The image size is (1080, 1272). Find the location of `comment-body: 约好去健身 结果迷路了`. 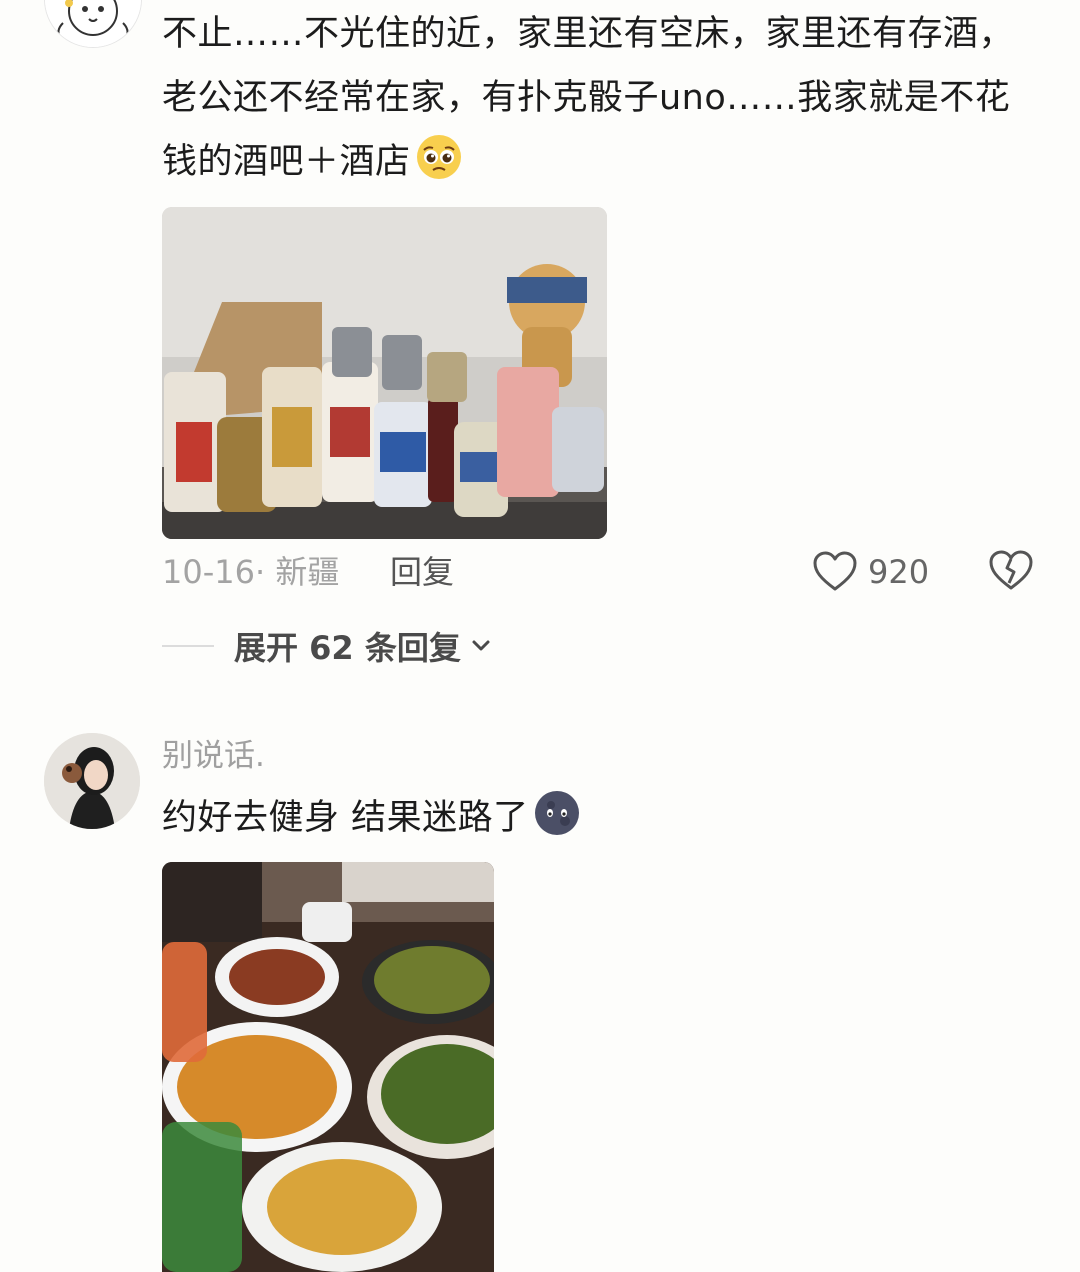

comment-body: 约好去健身 结果迷路了 is located at coordinates (345, 818).